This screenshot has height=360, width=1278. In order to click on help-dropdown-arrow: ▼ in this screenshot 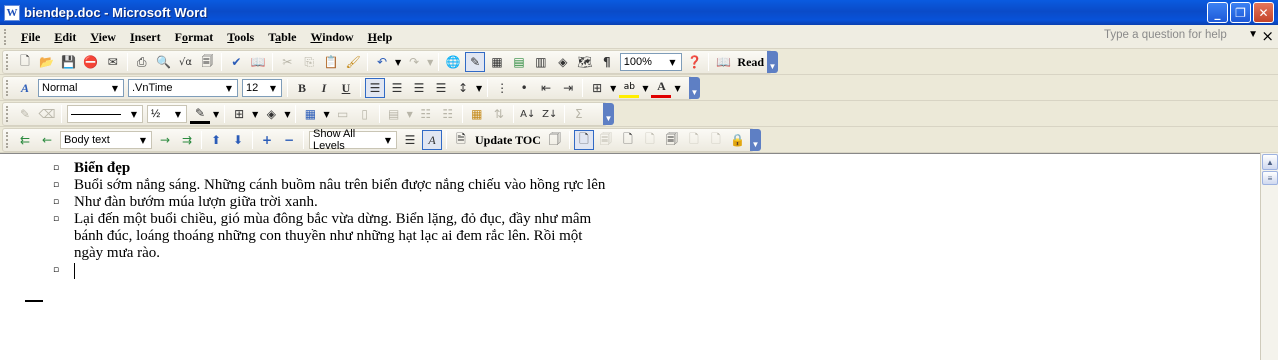, I will do `click(1253, 34)`.